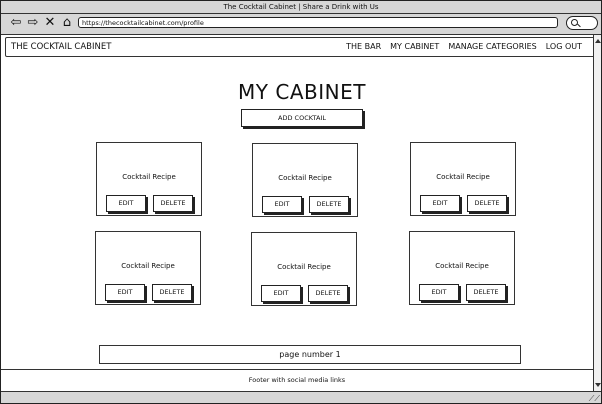 This screenshot has width=602, height=404. Describe the element at coordinates (594, 398) in the screenshot. I see `resize-grip-icon: ⟋⟋` at that location.